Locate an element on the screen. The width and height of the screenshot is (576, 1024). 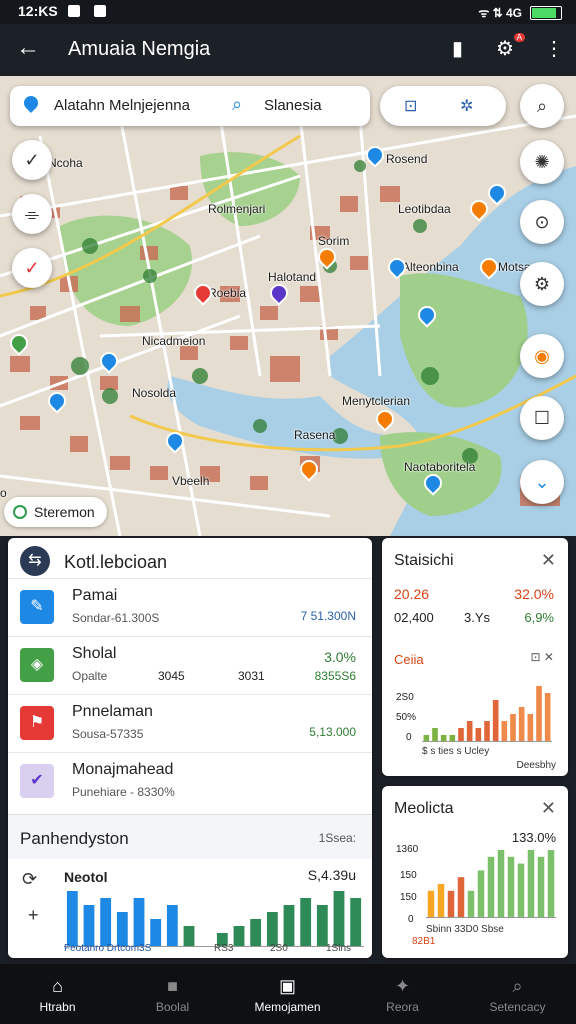
record-button: ◉ is located at coordinates (542, 356).